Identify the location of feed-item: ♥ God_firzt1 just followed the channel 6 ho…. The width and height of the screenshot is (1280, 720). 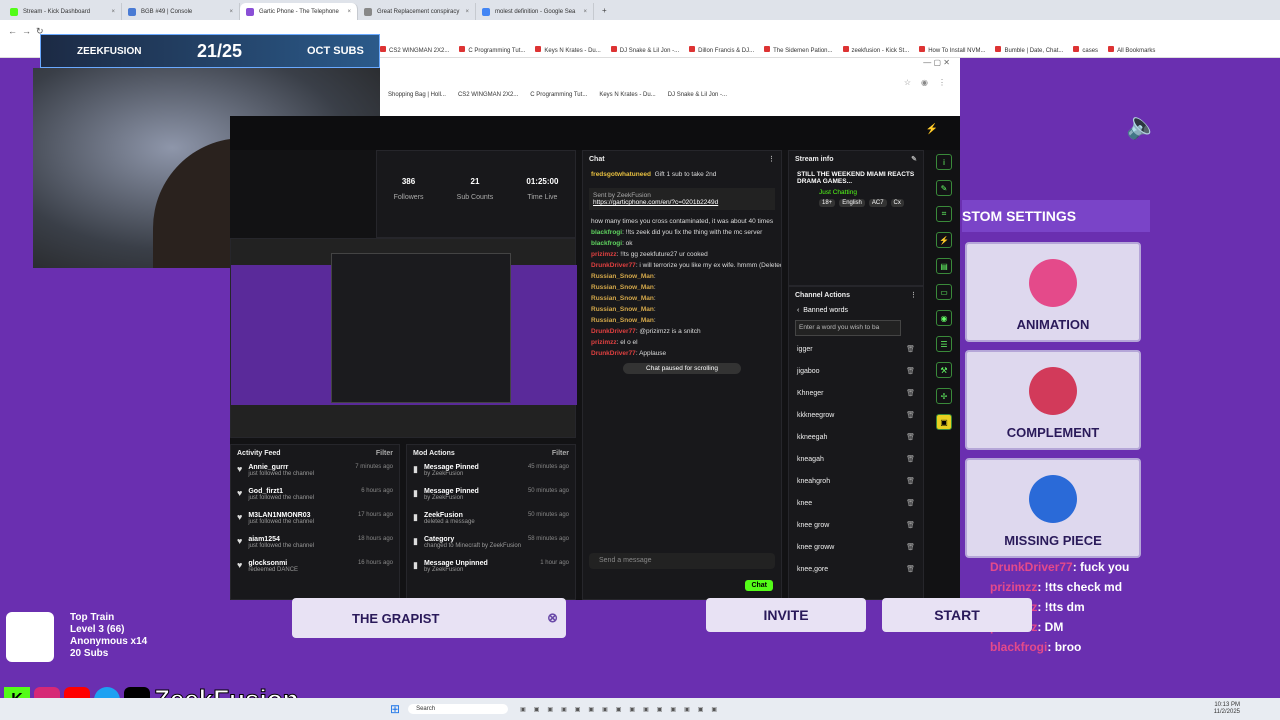
(315, 497).